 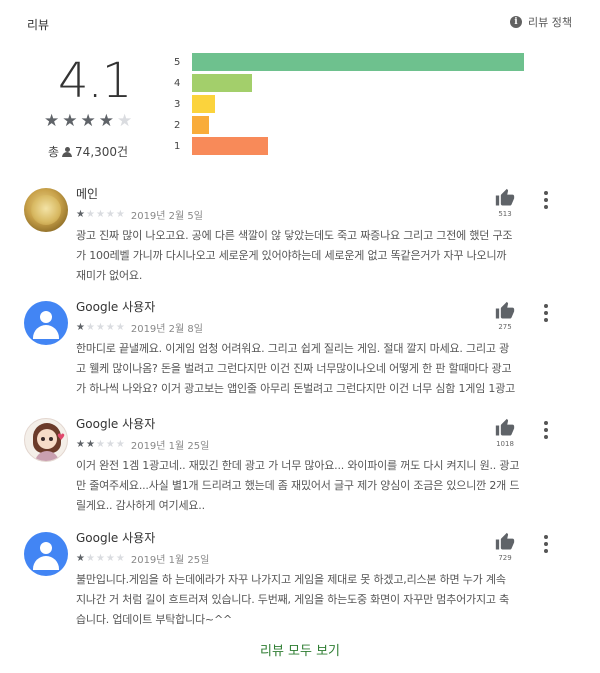 I want to click on rating-bar-label: 2, so click(x=177, y=125).